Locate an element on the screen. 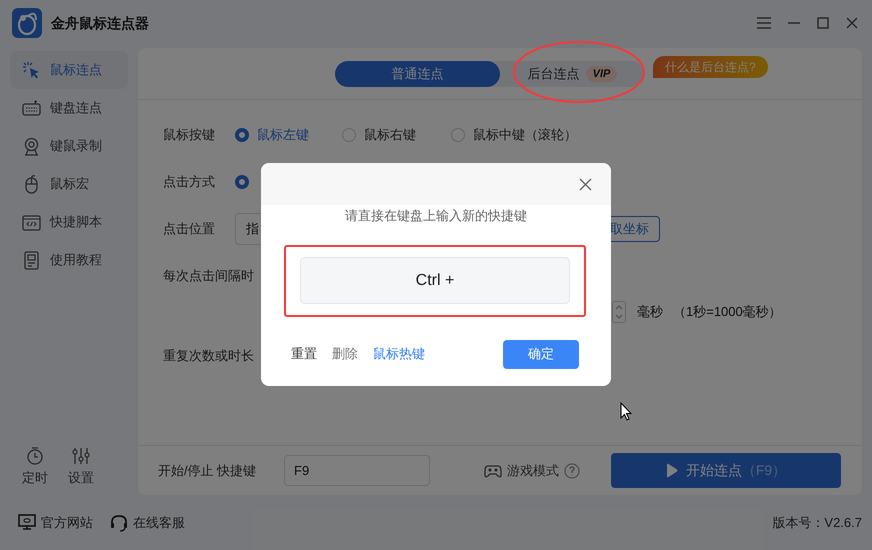 The width and height of the screenshot is (872, 550). text-button: 删除 is located at coordinates (345, 354).